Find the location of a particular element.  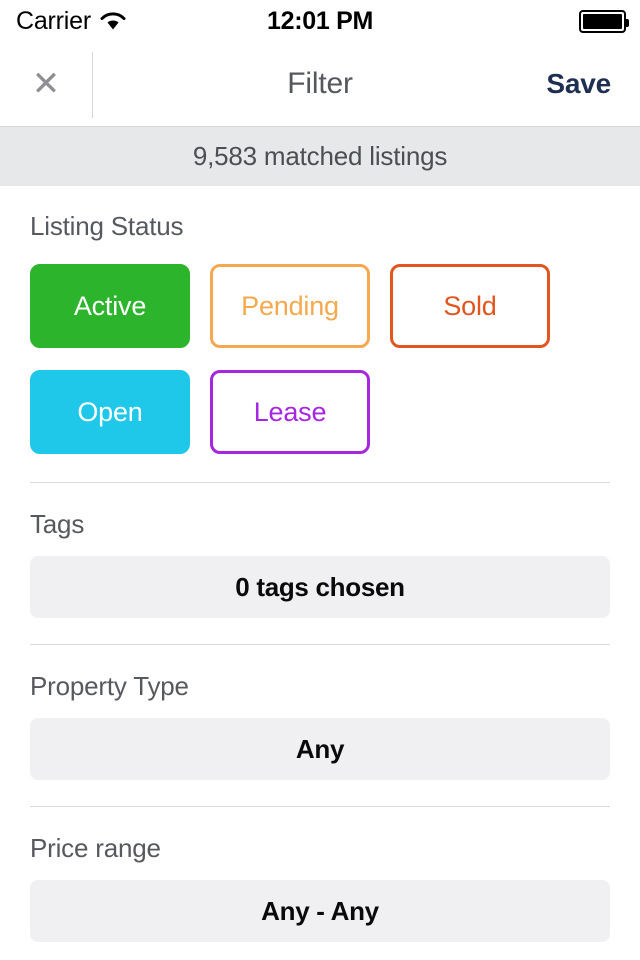

navigation-bar: ✕ Filter Save is located at coordinates (320, 84).